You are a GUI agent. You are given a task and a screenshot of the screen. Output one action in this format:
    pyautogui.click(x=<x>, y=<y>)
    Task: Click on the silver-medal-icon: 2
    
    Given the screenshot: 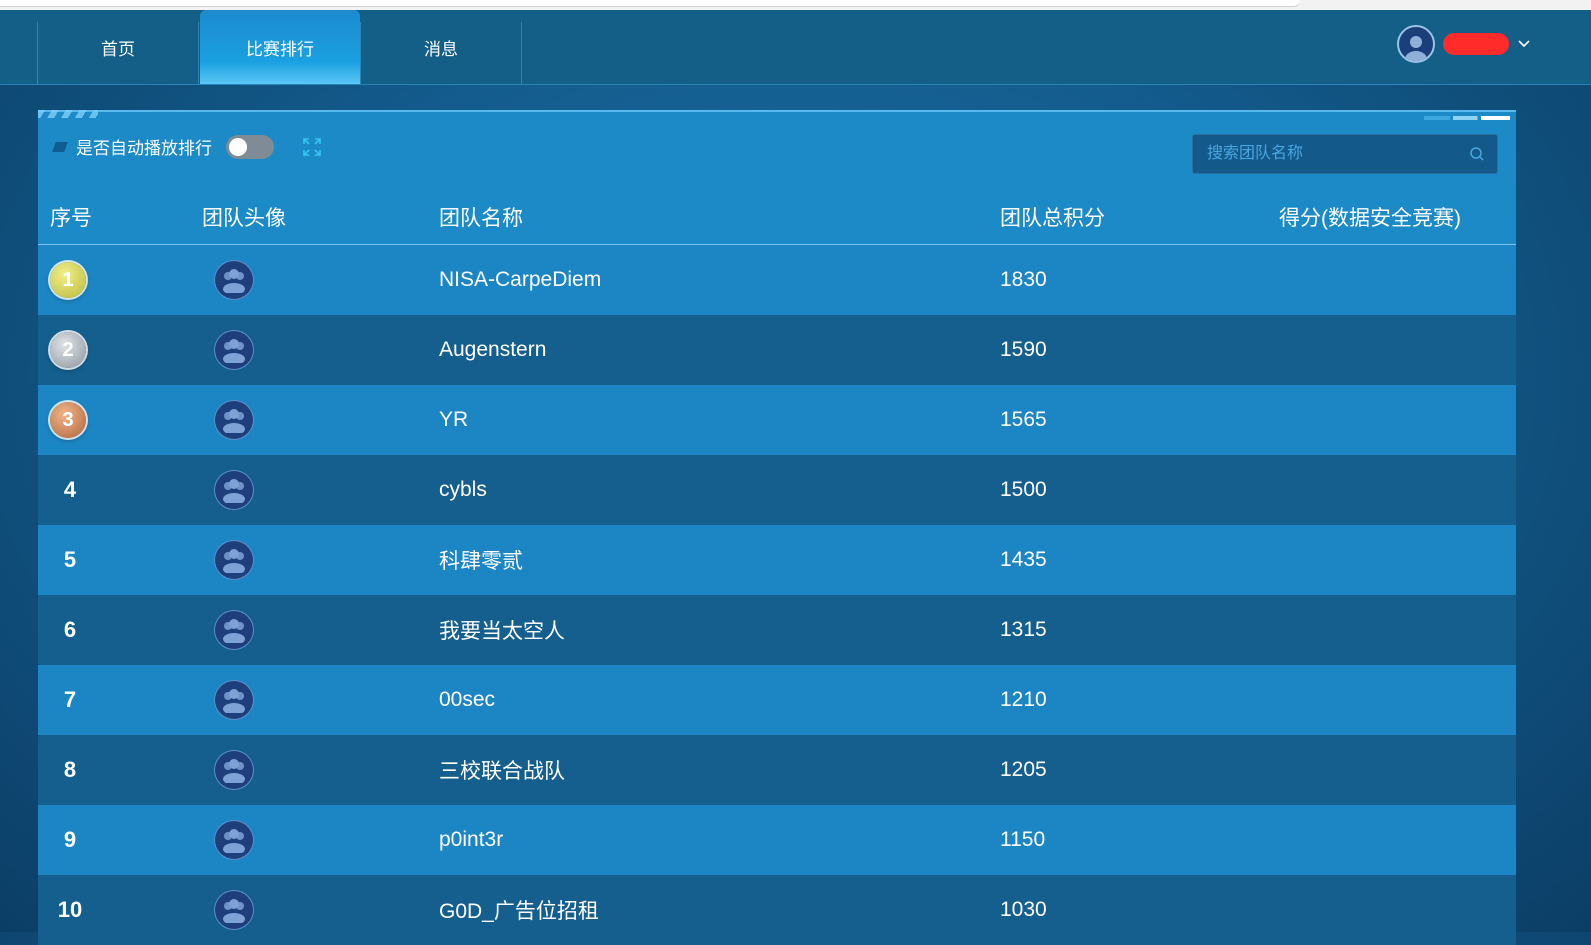 What is the action you would take?
    pyautogui.click(x=68, y=350)
    